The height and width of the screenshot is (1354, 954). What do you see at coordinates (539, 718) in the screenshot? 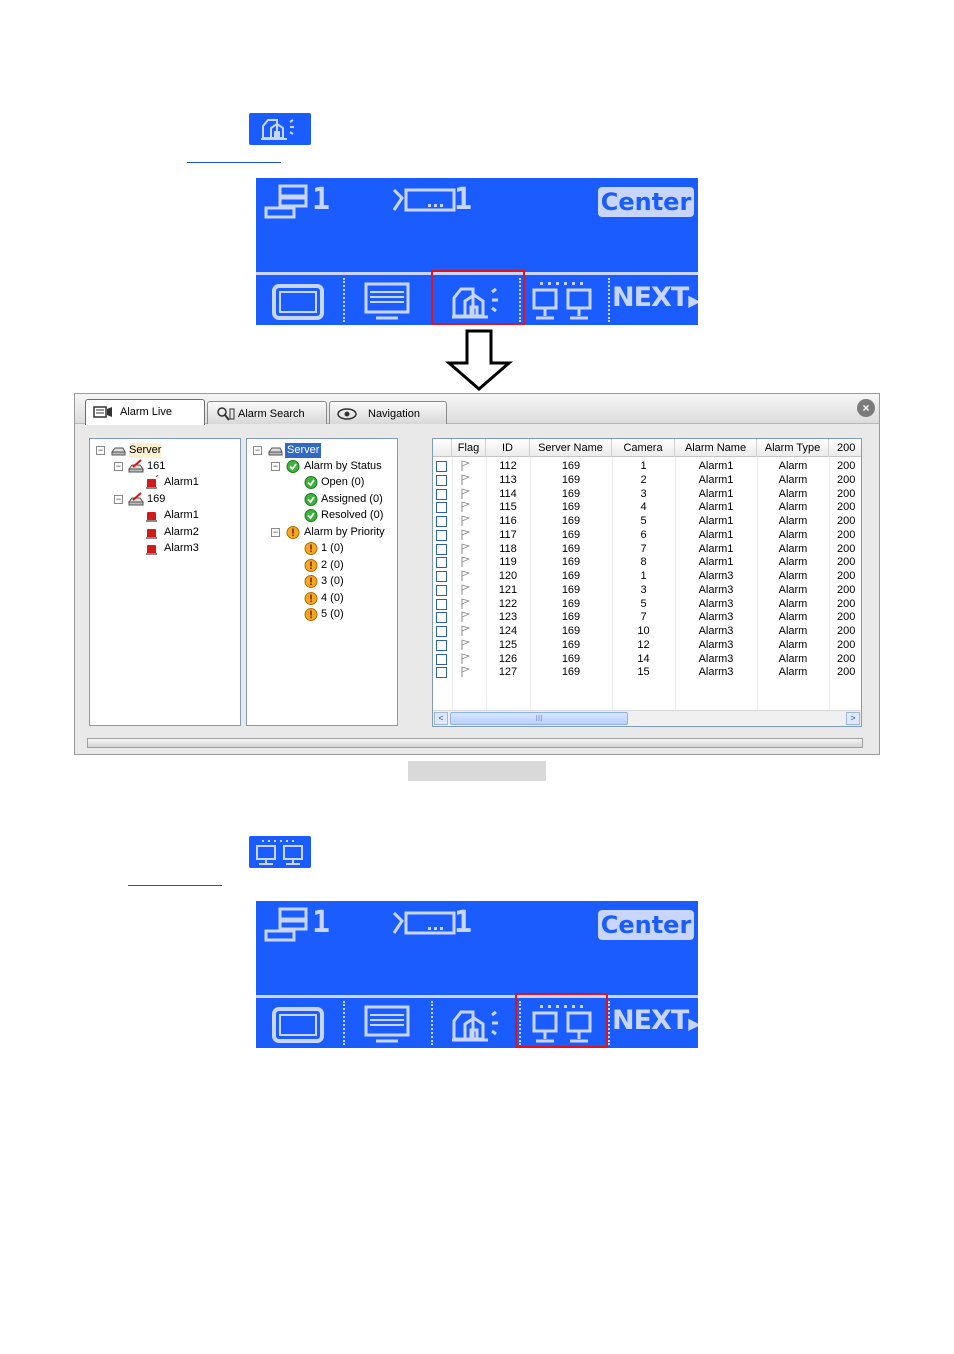
I see `scroll-thumb: III` at bounding box center [539, 718].